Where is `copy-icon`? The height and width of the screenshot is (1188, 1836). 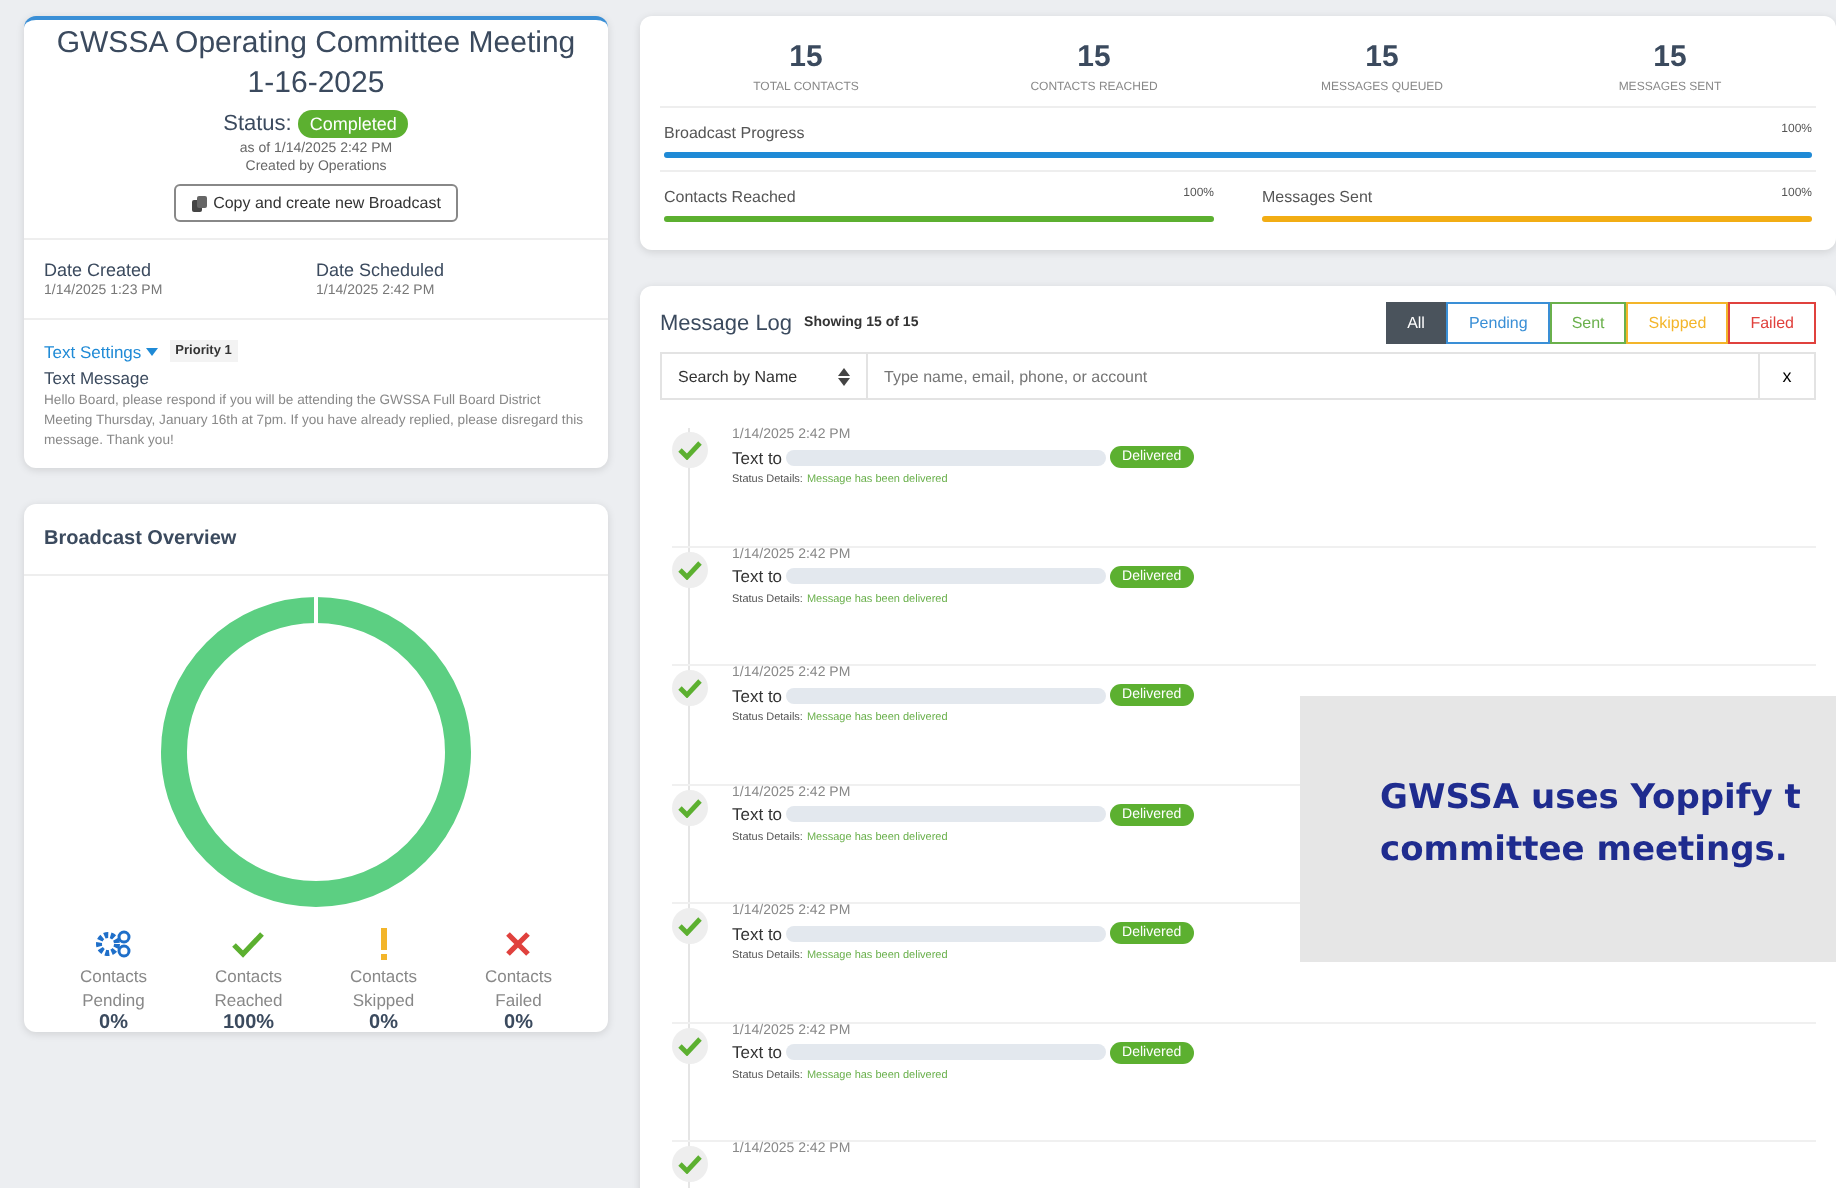
copy-icon is located at coordinates (199, 203).